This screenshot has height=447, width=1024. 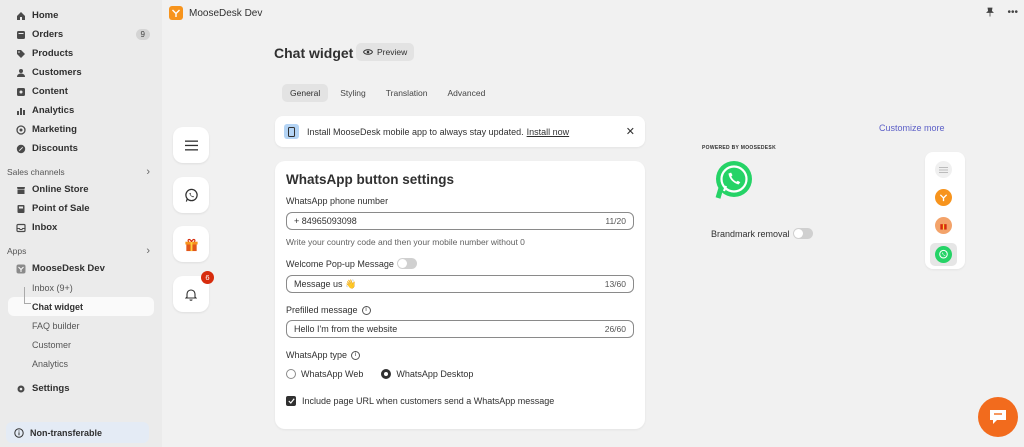 I want to click on nav-label: Settings, so click(x=51, y=388).